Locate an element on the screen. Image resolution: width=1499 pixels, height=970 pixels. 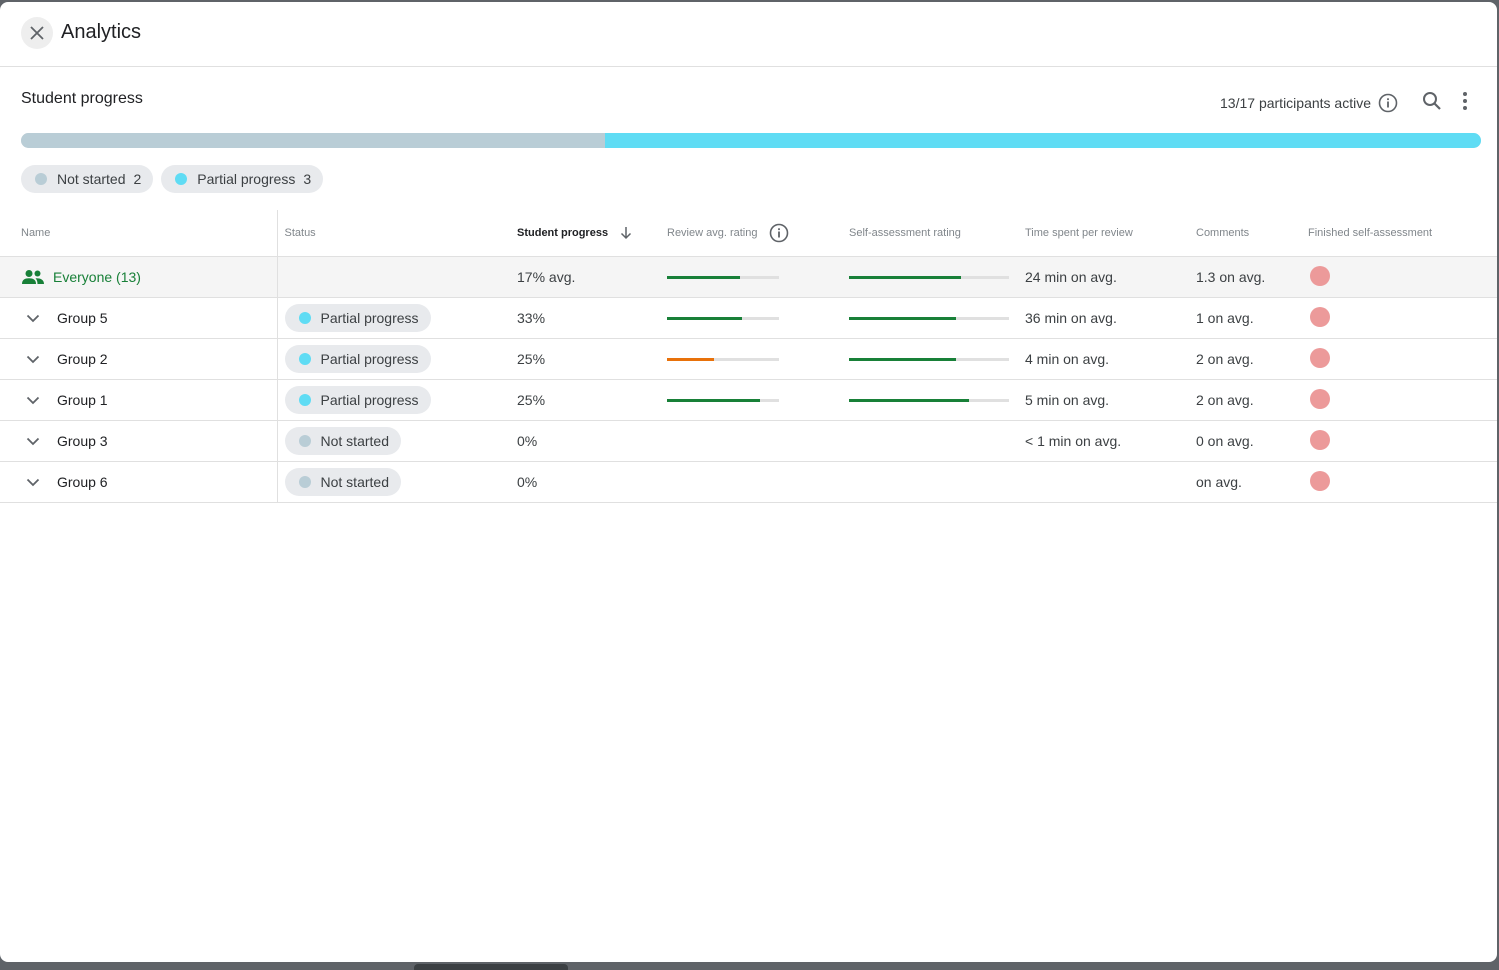
progress-segment-not-started is located at coordinates (313, 140).